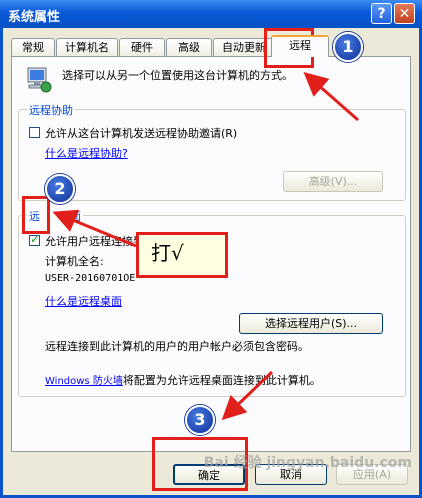  I want to click on arrow-to-checkbox, so click(94, 228).